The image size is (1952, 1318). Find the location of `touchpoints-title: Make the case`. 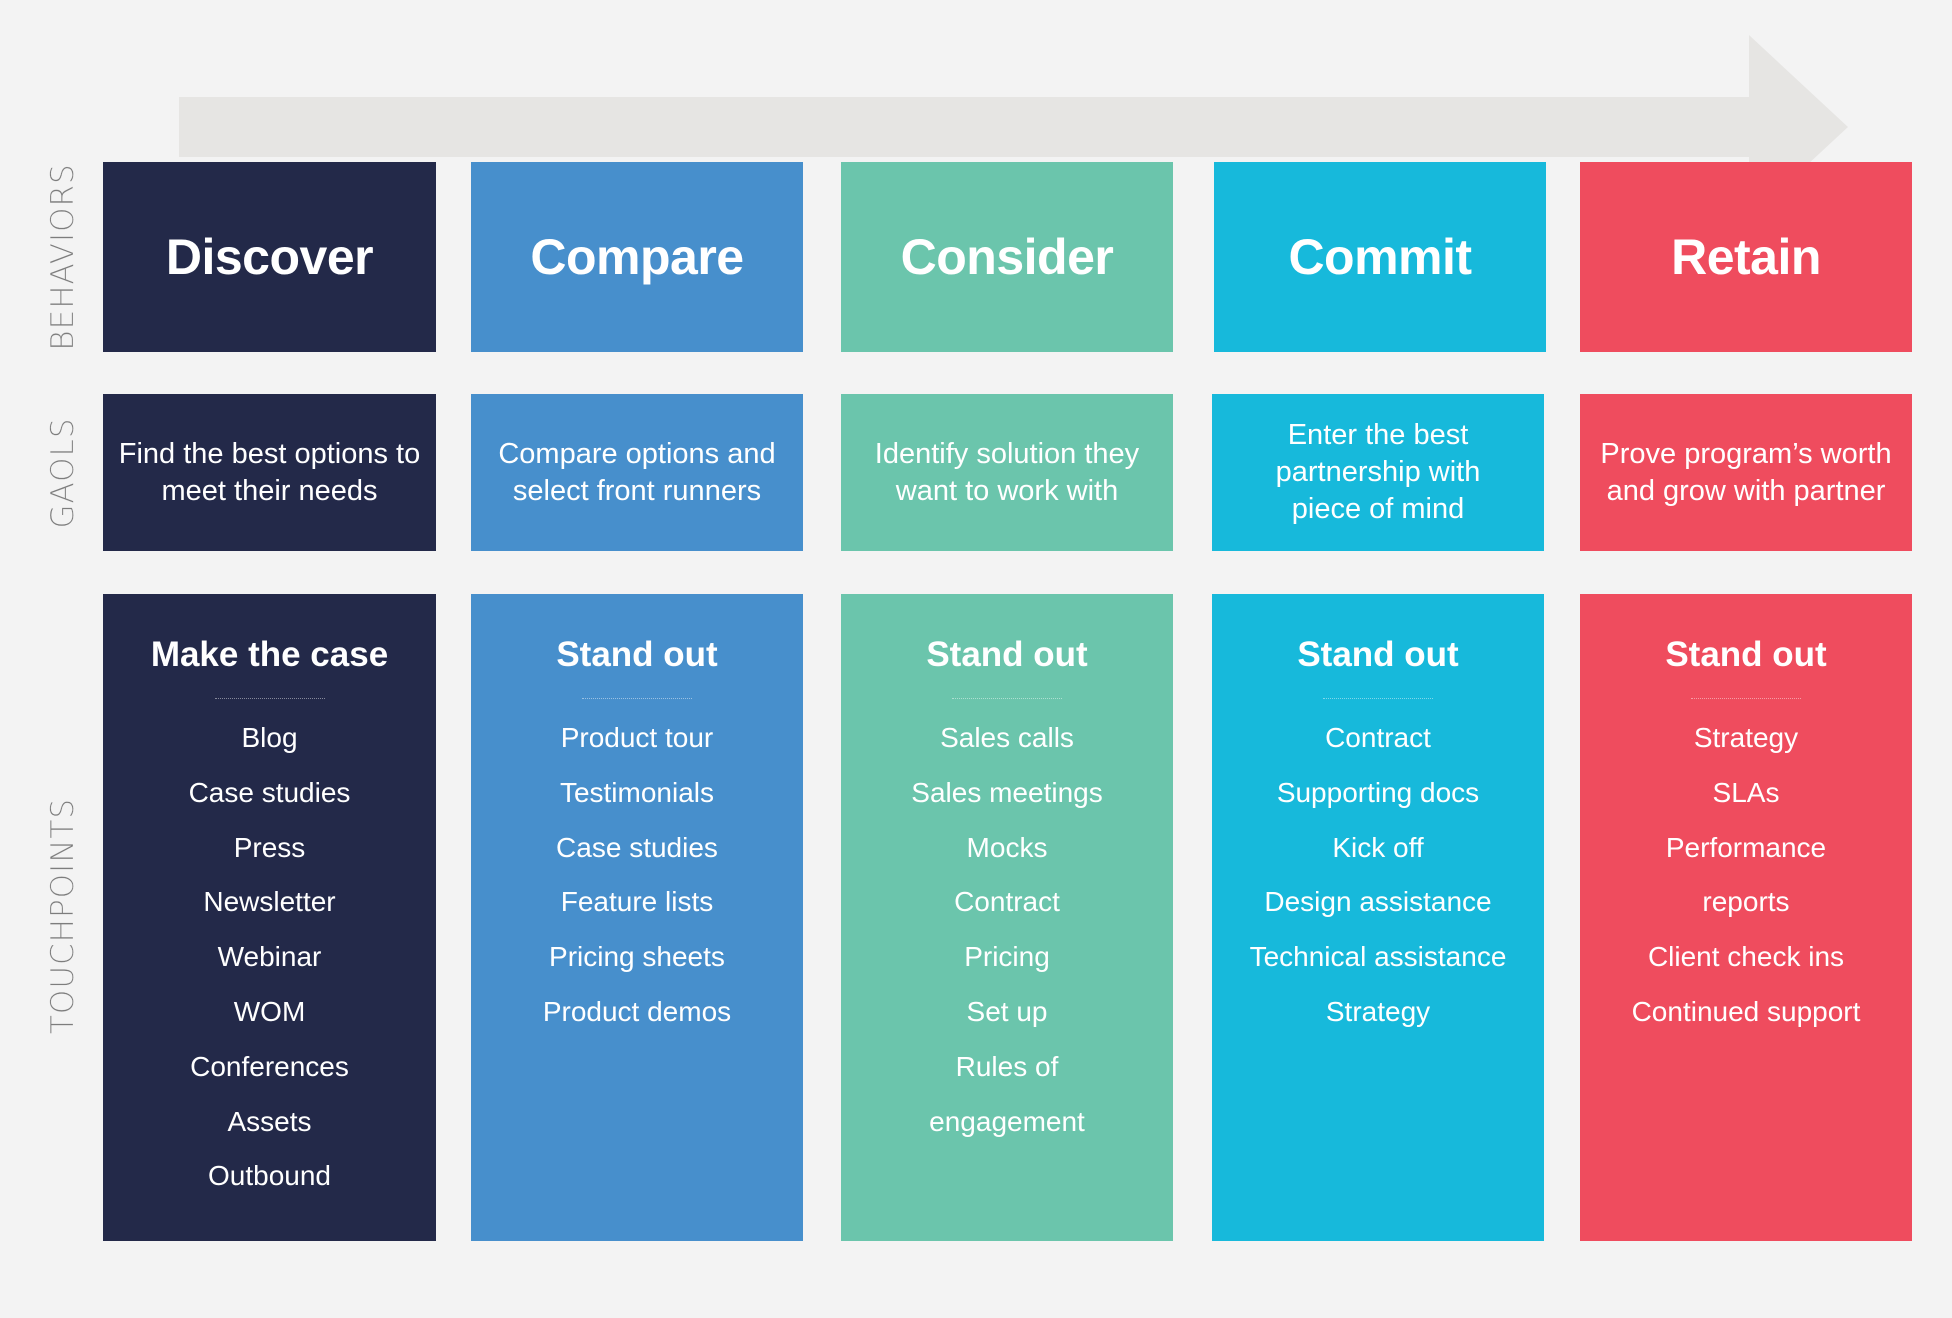

touchpoints-title: Make the case is located at coordinates (269, 654).